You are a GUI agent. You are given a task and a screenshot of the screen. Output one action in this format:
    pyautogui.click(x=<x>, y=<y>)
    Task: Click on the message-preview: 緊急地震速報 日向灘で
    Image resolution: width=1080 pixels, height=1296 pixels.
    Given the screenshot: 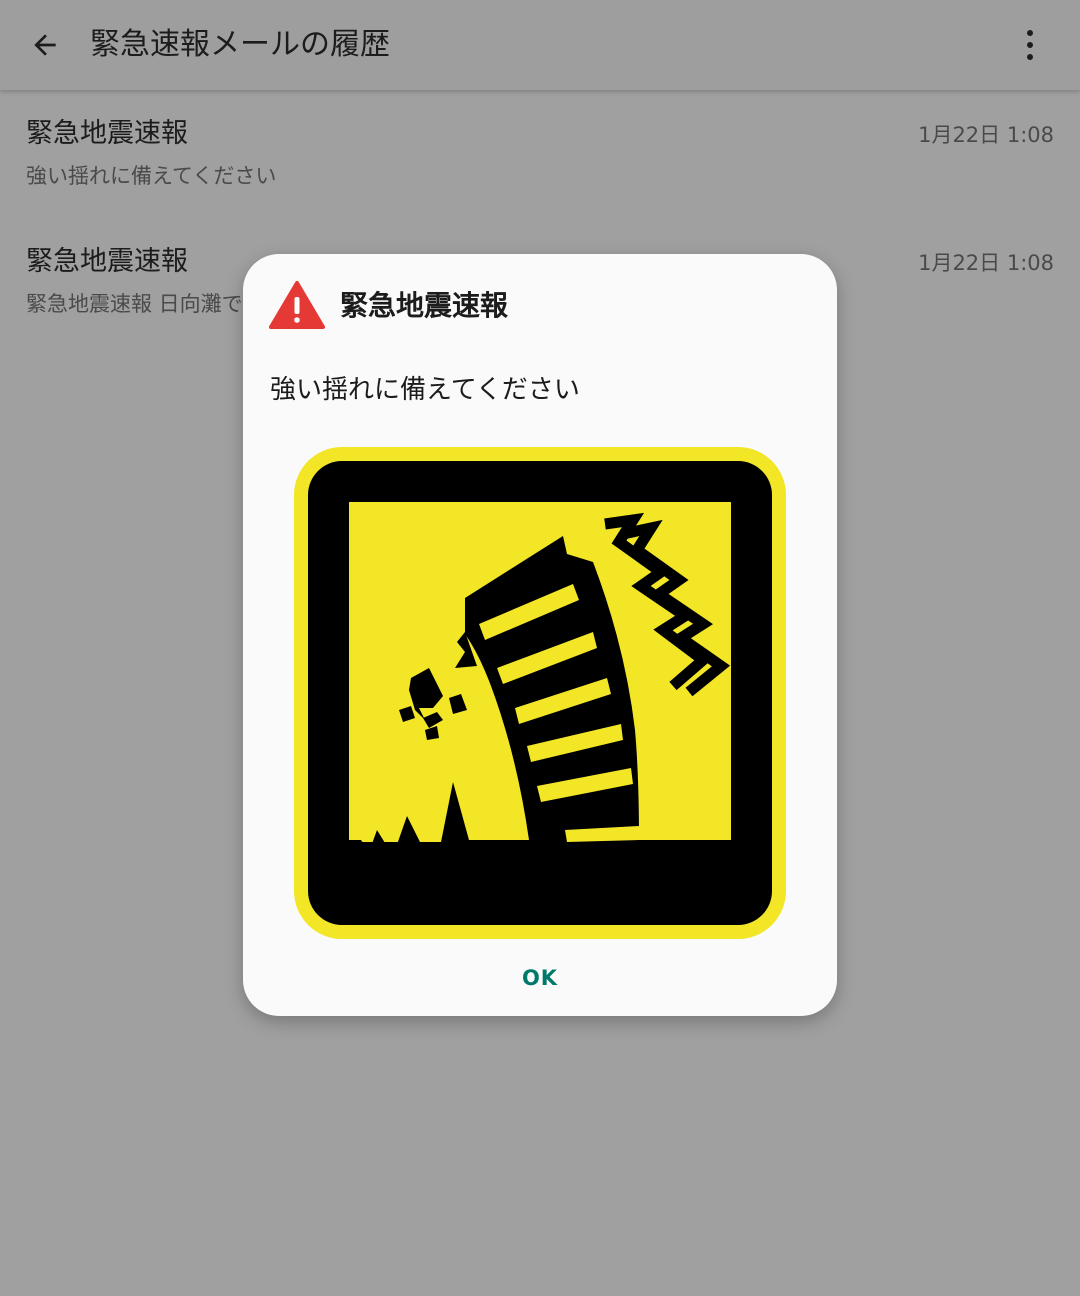 What is the action you would take?
    pyautogui.click(x=134, y=304)
    